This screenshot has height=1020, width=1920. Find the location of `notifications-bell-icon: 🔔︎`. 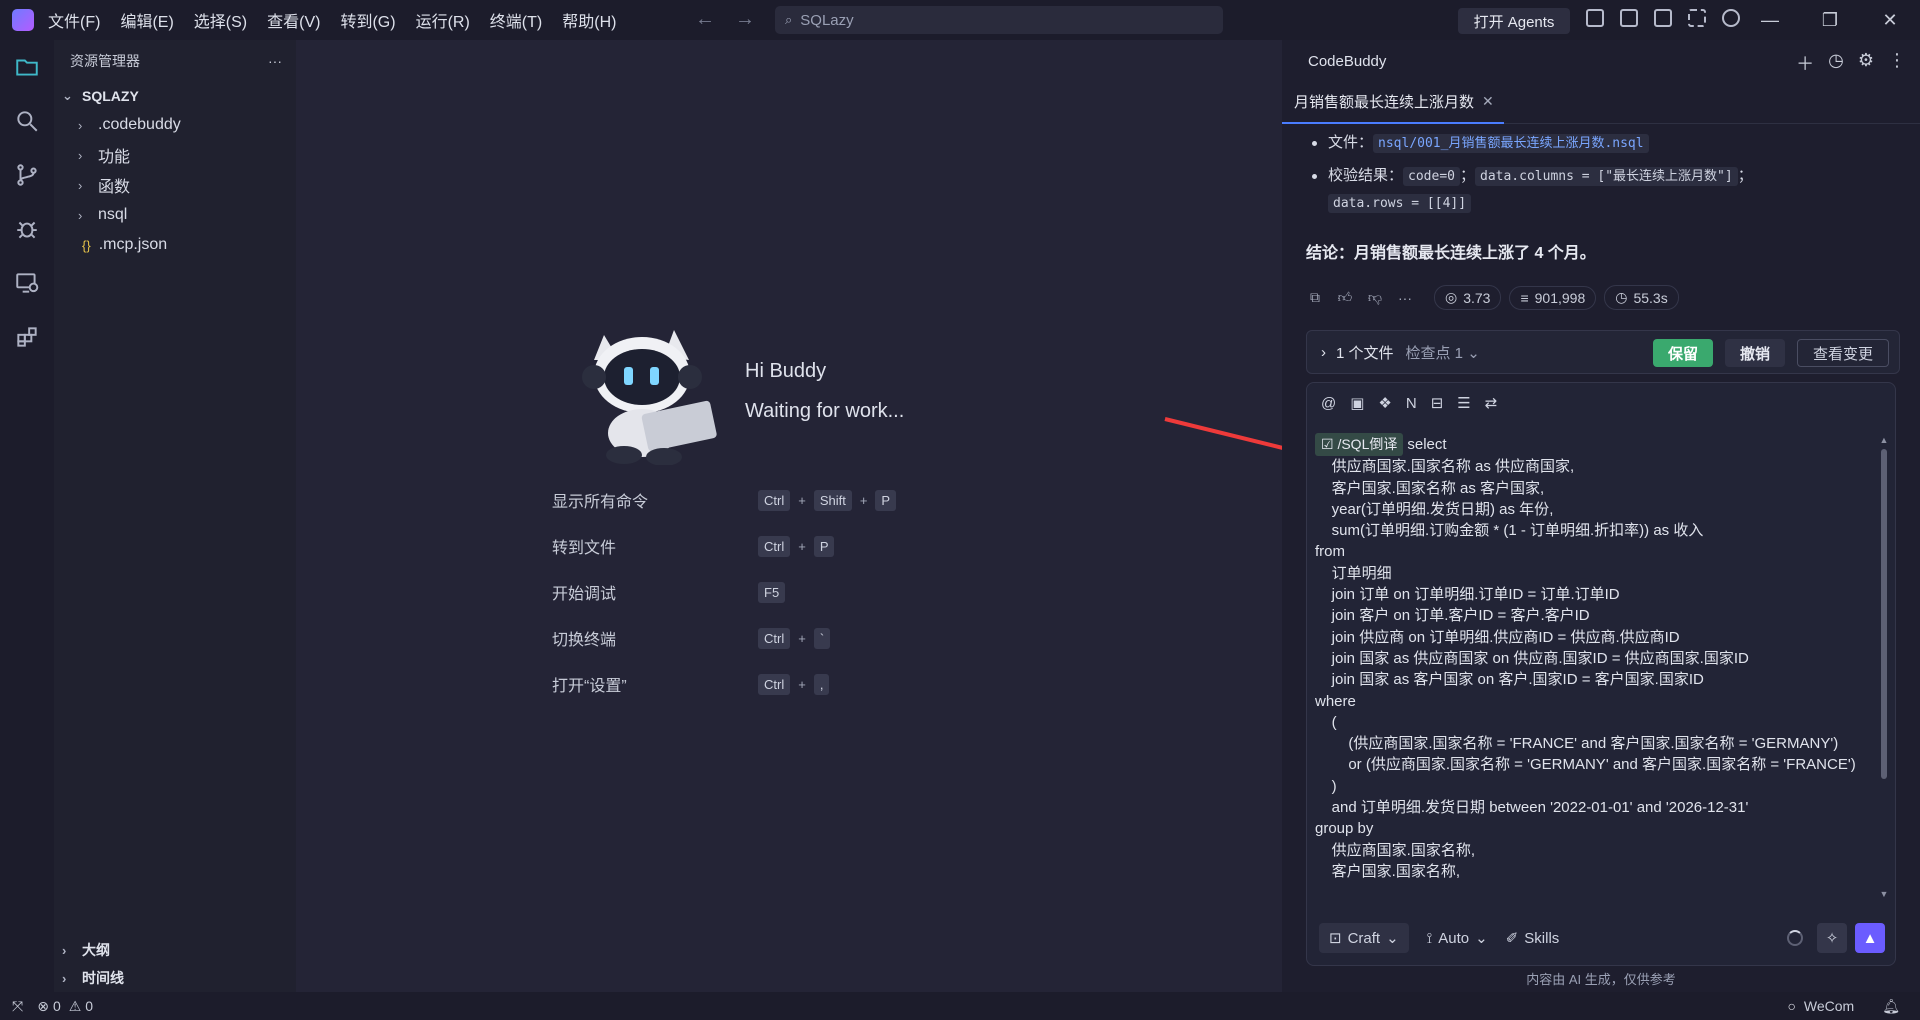

notifications-bell-icon: 🔔︎ is located at coordinates (1891, 1006).